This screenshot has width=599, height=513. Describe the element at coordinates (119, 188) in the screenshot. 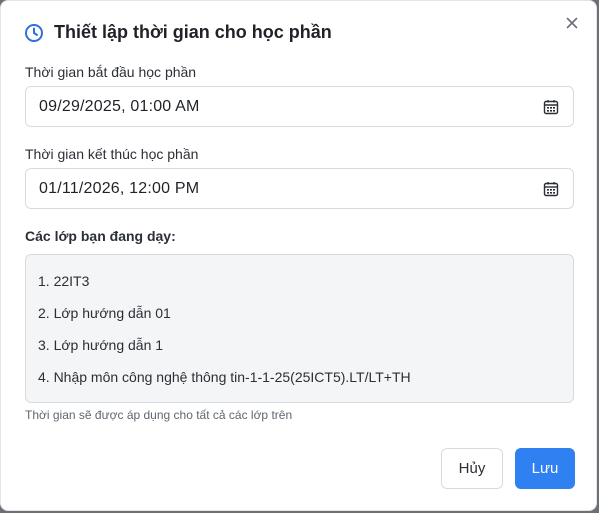

I see `end-time-value: 01/11/2026, 12:00 PM` at that location.